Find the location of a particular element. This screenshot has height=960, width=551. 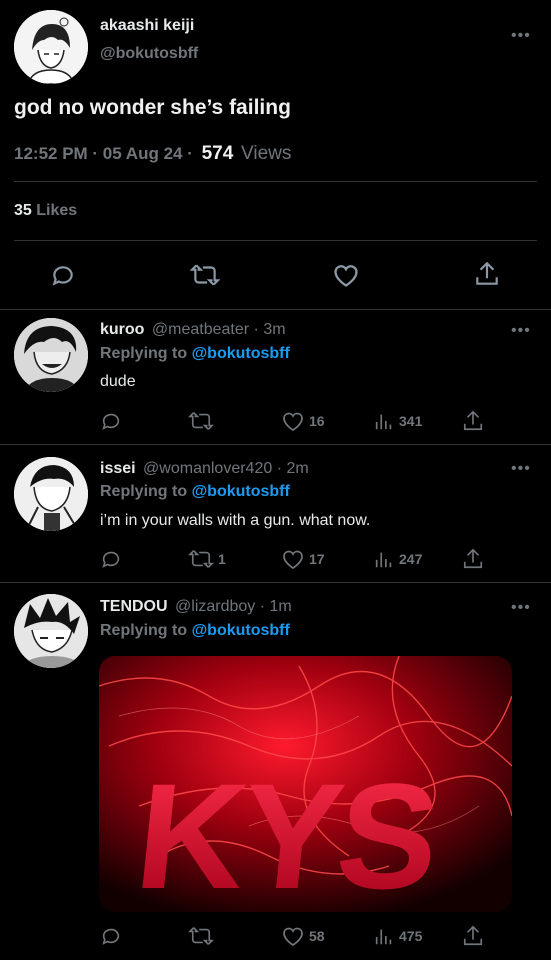

likes-count: 35 is located at coordinates (23, 210).